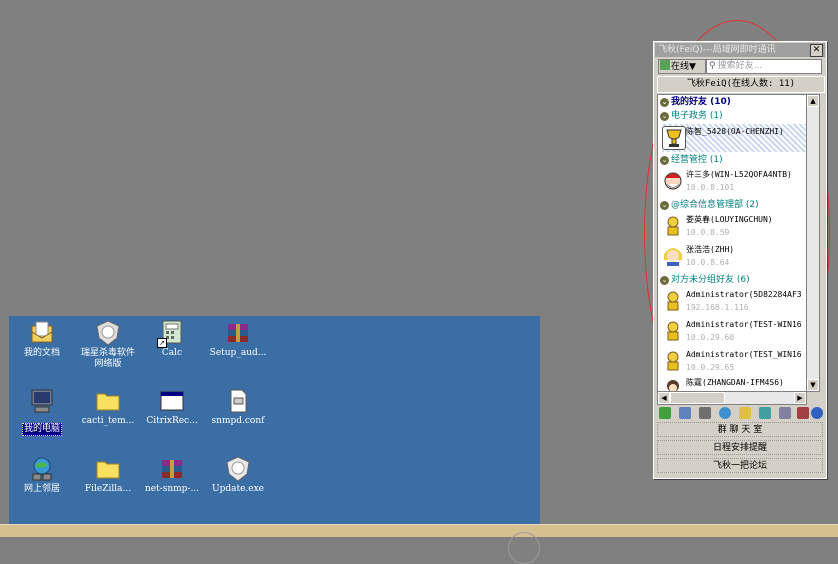  I want to click on friend-item: 张浩浩(ZHH) 10.0.8.64, so click(734, 256).